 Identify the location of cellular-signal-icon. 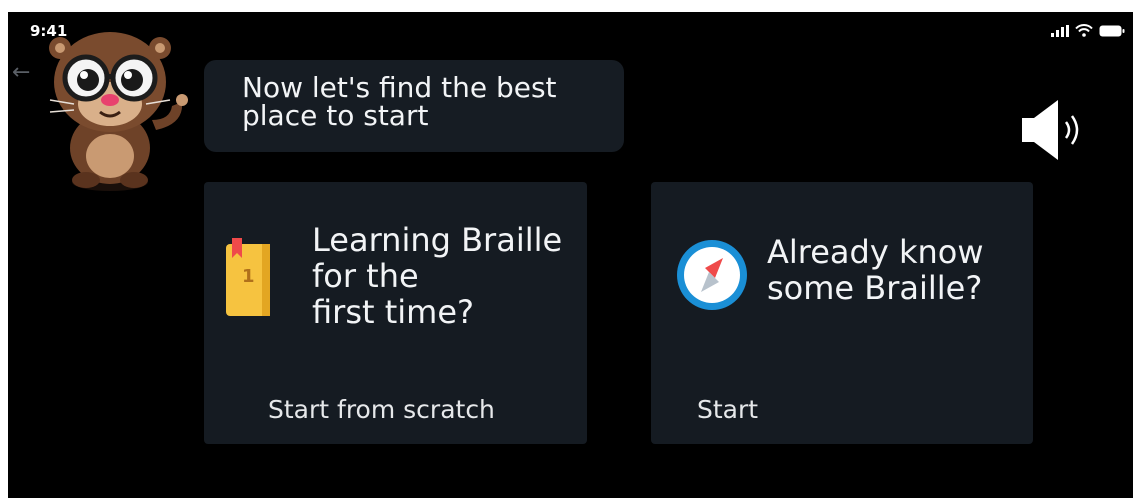
(1060, 30).